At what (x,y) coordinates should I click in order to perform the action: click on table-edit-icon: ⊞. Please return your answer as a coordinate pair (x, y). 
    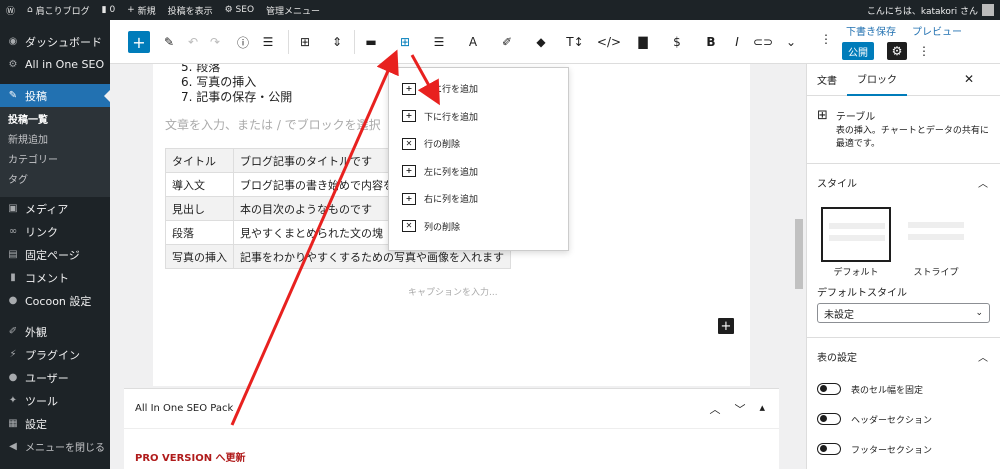
    Looking at the image, I should click on (405, 42).